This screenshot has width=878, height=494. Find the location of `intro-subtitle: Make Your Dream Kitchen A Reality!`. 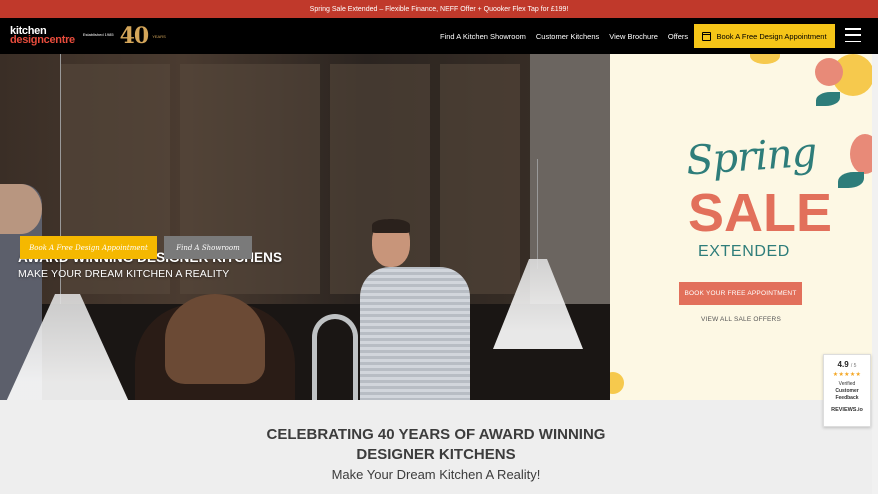

intro-subtitle: Make Your Dream Kitchen A Reality! is located at coordinates (436, 474).